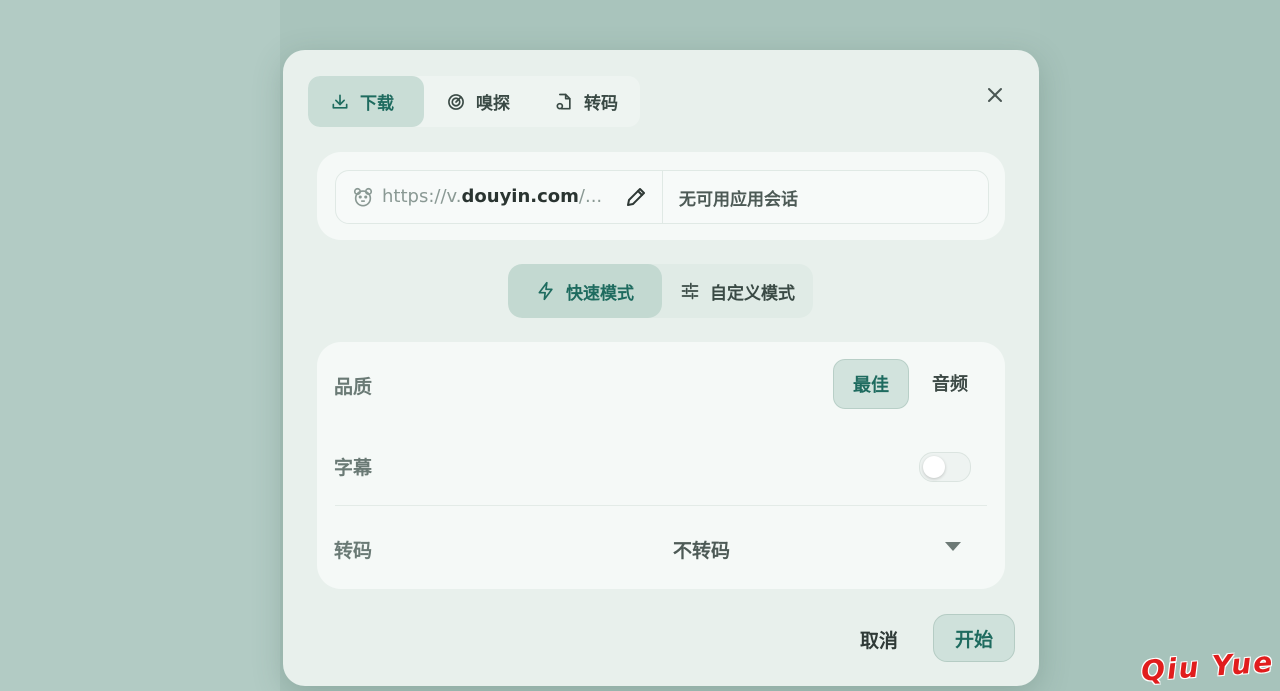 The height and width of the screenshot is (691, 1280). I want to click on radar-icon, so click(456, 101).